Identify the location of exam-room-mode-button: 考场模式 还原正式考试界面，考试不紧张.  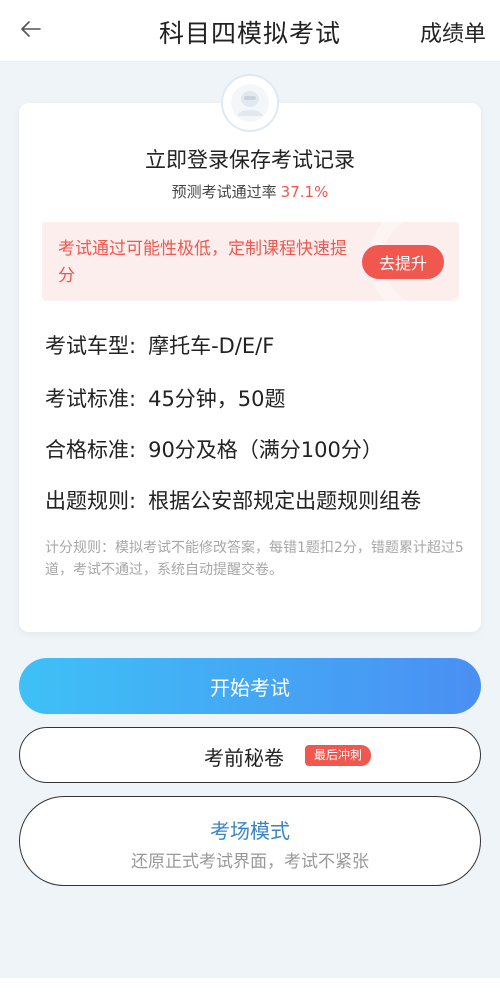
(250, 841).